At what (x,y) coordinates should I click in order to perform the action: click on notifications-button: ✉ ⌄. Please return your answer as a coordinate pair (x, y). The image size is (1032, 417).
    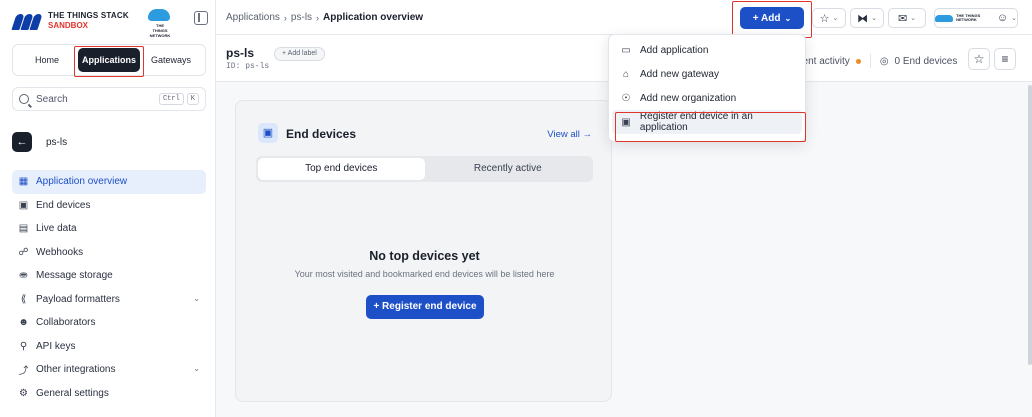
    Looking at the image, I should click on (907, 18).